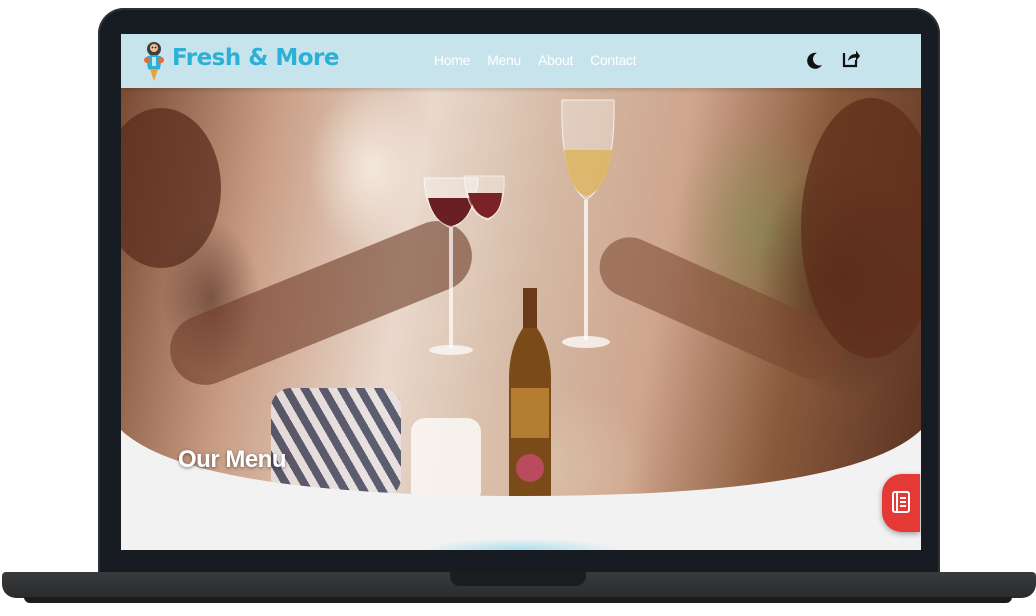  What do you see at coordinates (851, 58) in the screenshot?
I see `share-icon` at bounding box center [851, 58].